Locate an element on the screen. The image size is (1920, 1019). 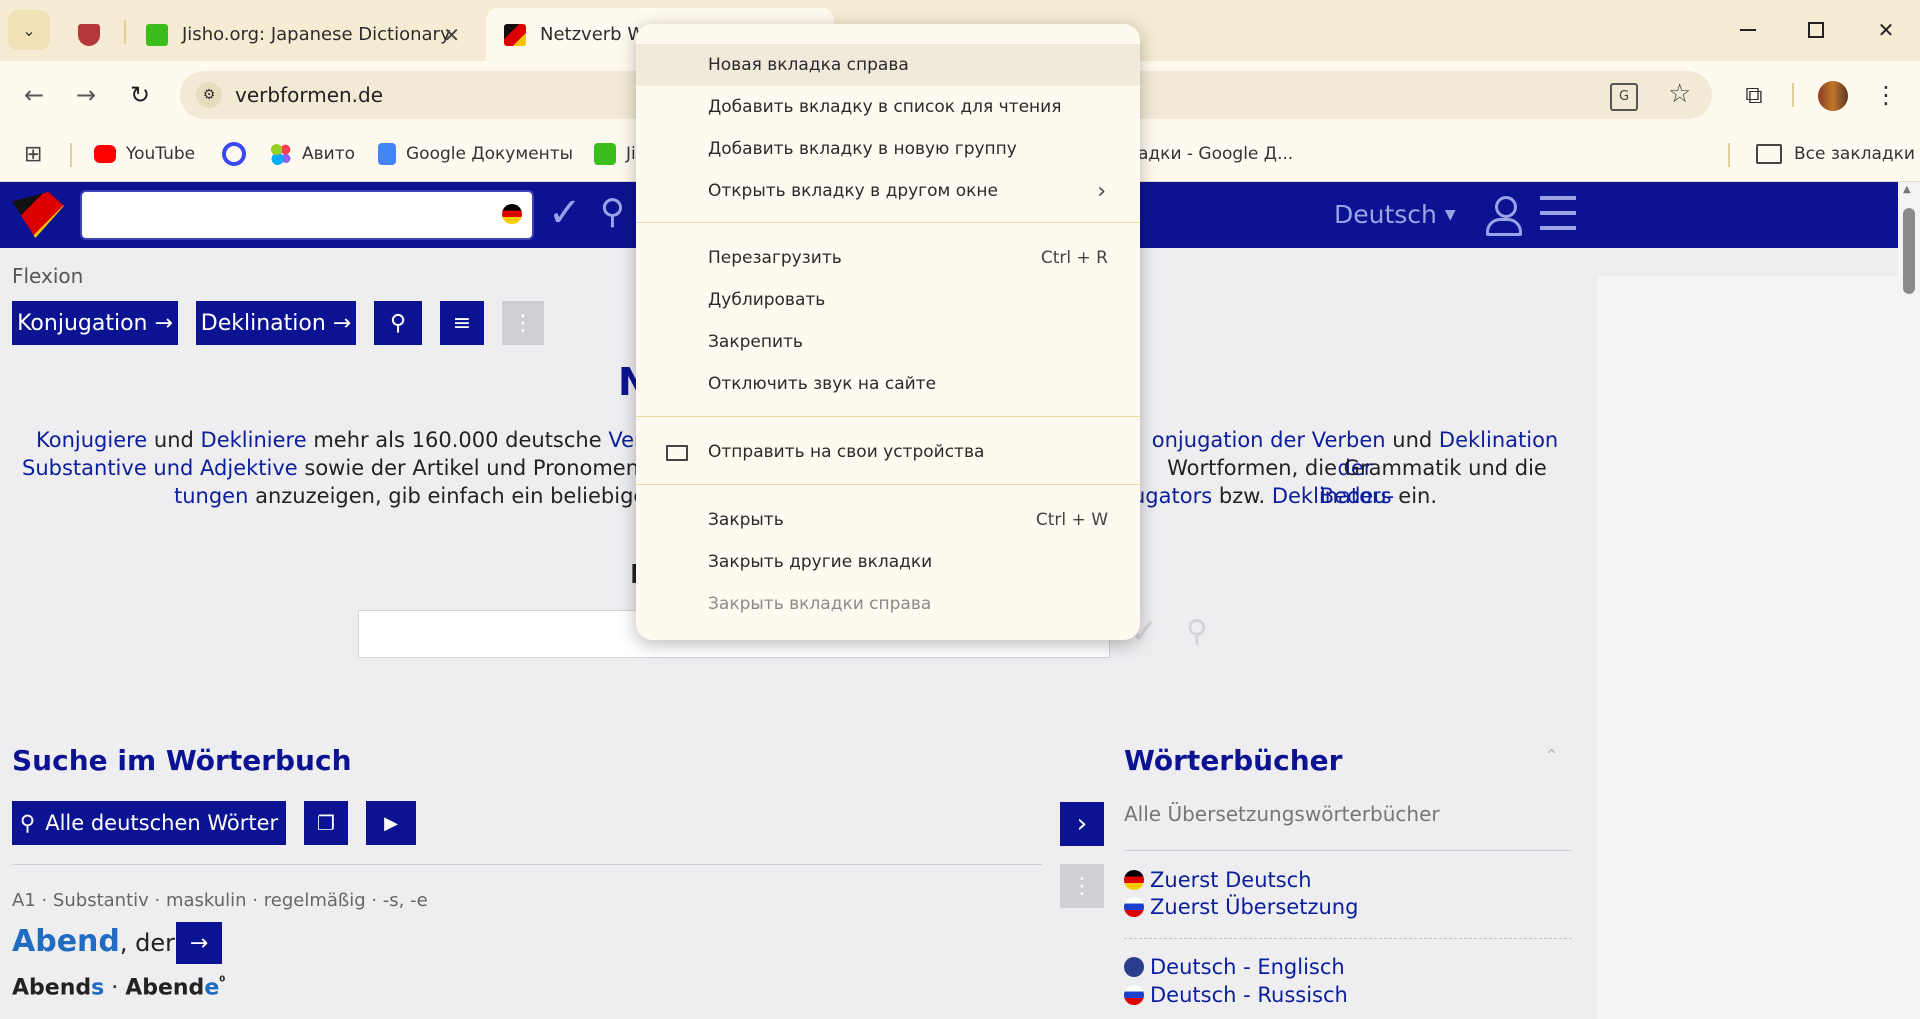
bookmark-youtube: YouTube is located at coordinates (144, 154).